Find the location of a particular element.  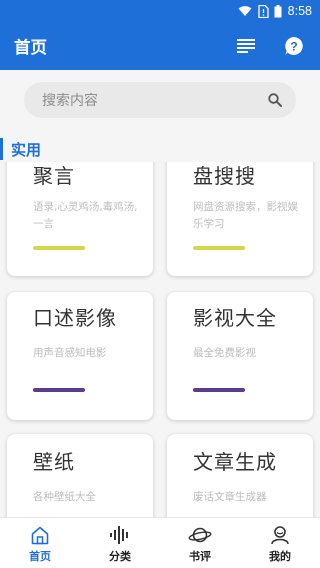

nav-reviews: 书评 is located at coordinates (200, 543).